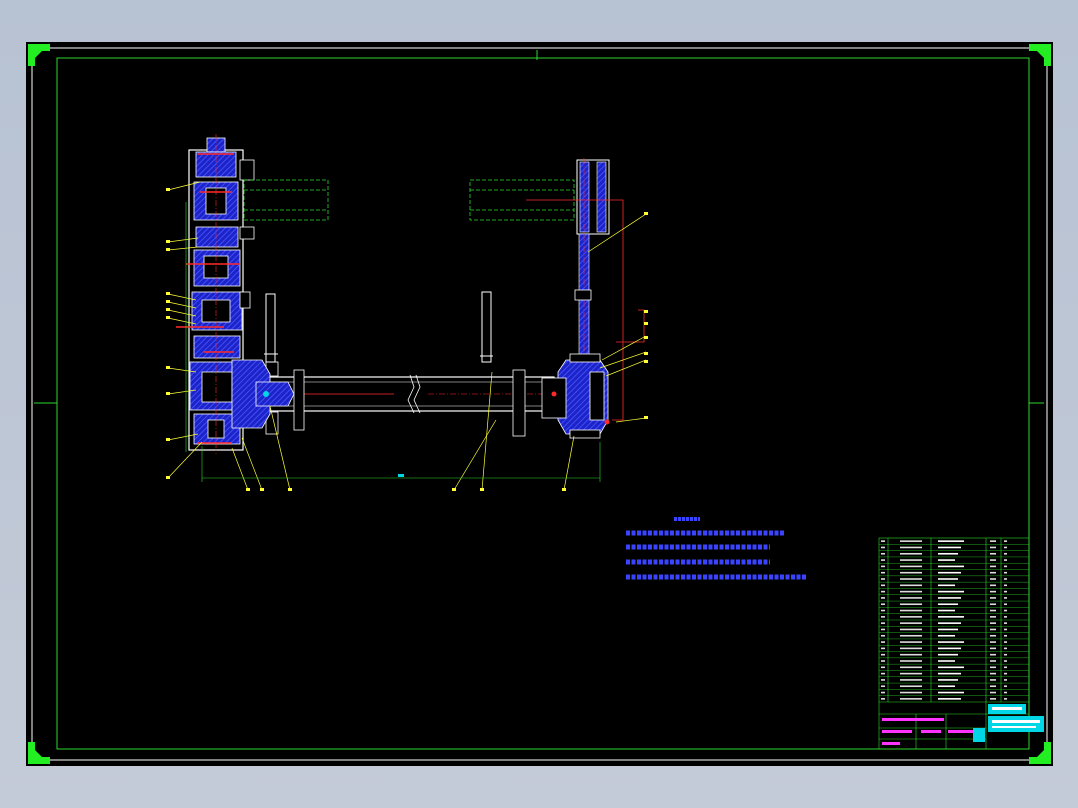 The height and width of the screenshot is (808, 1078). What do you see at coordinates (409, 200) in the screenshot?
I see `shaft-guides` at bounding box center [409, 200].